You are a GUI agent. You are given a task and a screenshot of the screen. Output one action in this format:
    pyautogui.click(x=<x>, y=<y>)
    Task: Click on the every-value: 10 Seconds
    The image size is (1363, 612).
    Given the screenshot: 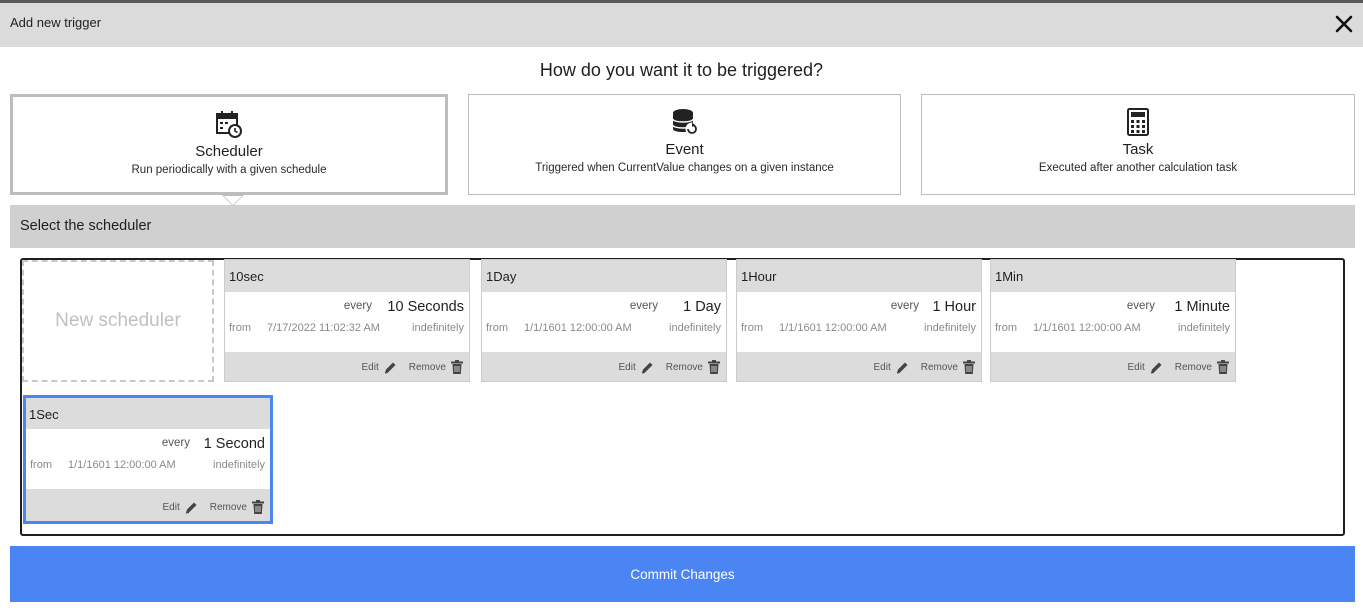 What is the action you would take?
    pyautogui.click(x=425, y=307)
    